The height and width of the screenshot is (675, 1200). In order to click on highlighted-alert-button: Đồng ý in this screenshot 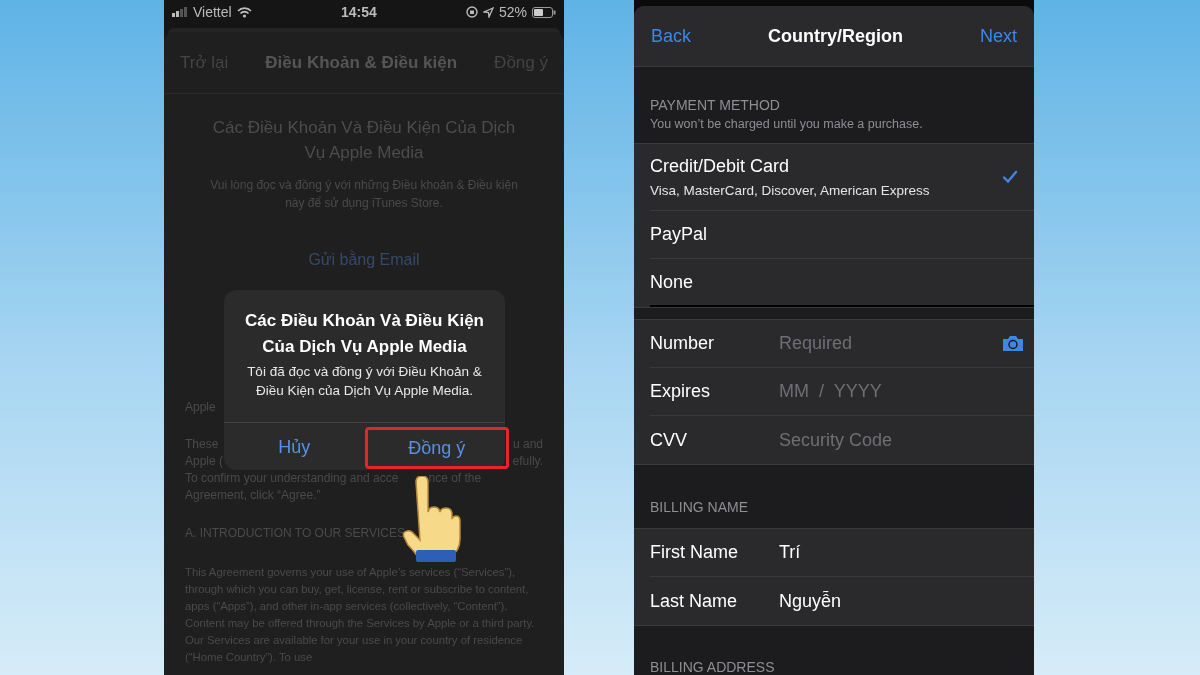, I will do `click(436, 448)`.